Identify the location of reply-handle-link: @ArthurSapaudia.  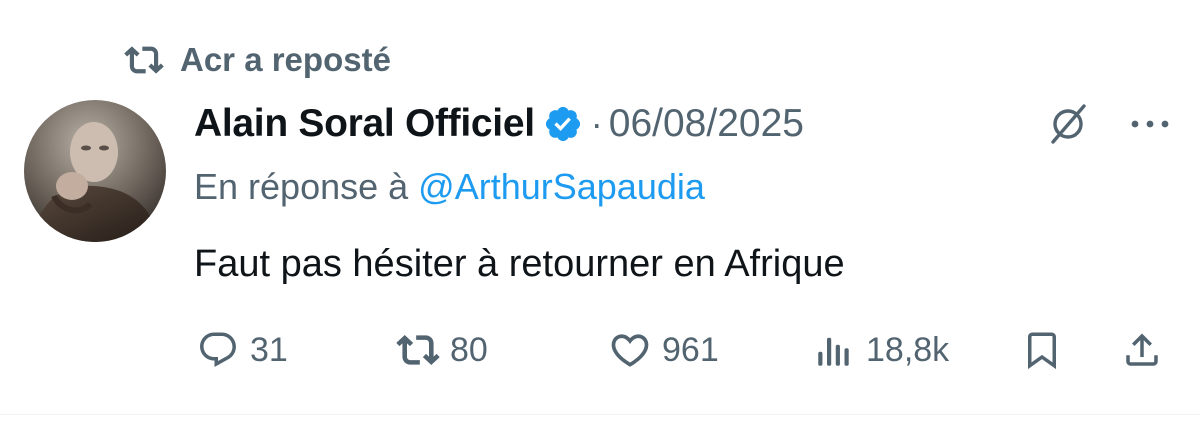
(561, 186).